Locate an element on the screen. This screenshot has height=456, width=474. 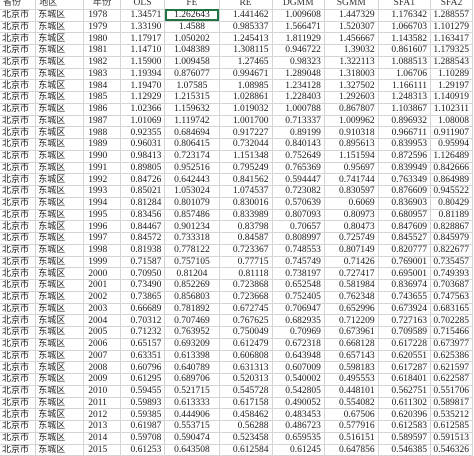
cell-re: 0.56288 is located at coordinates (245, 426).